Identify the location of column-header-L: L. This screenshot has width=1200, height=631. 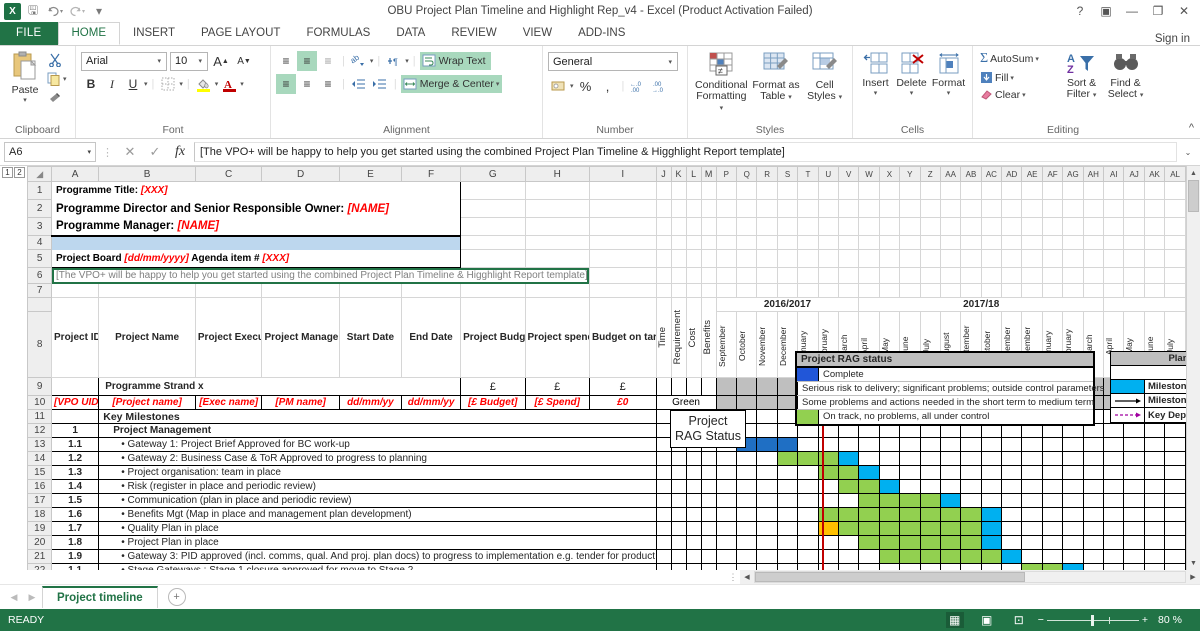
(693, 174).